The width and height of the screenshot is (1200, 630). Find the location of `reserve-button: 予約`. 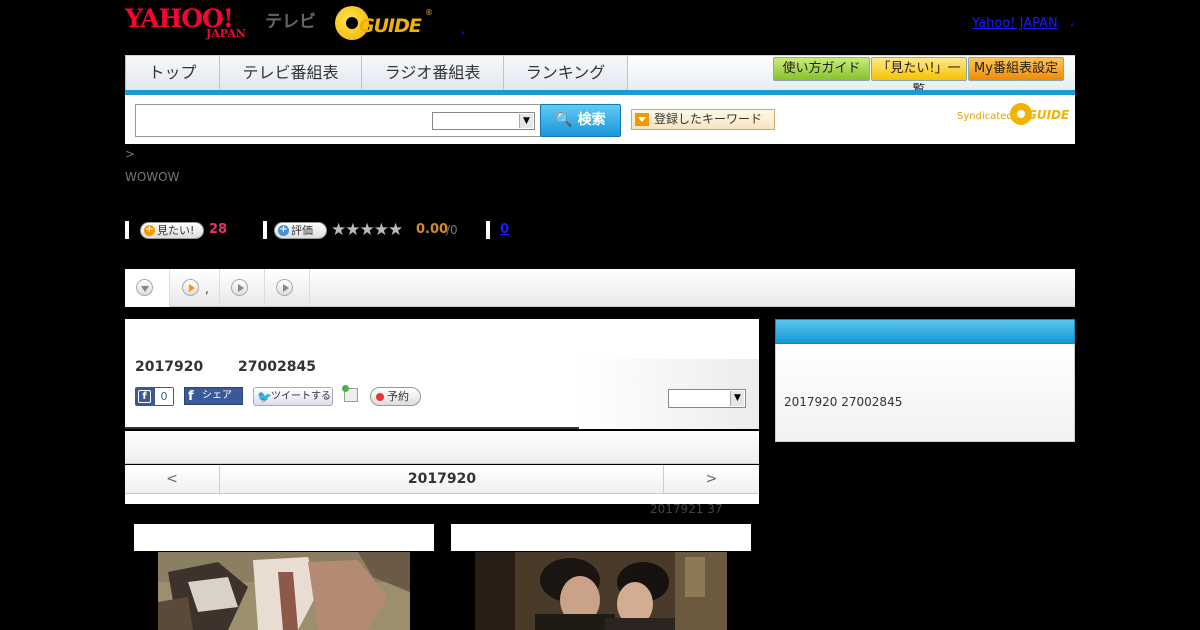

reserve-button: 予約 is located at coordinates (395, 396).